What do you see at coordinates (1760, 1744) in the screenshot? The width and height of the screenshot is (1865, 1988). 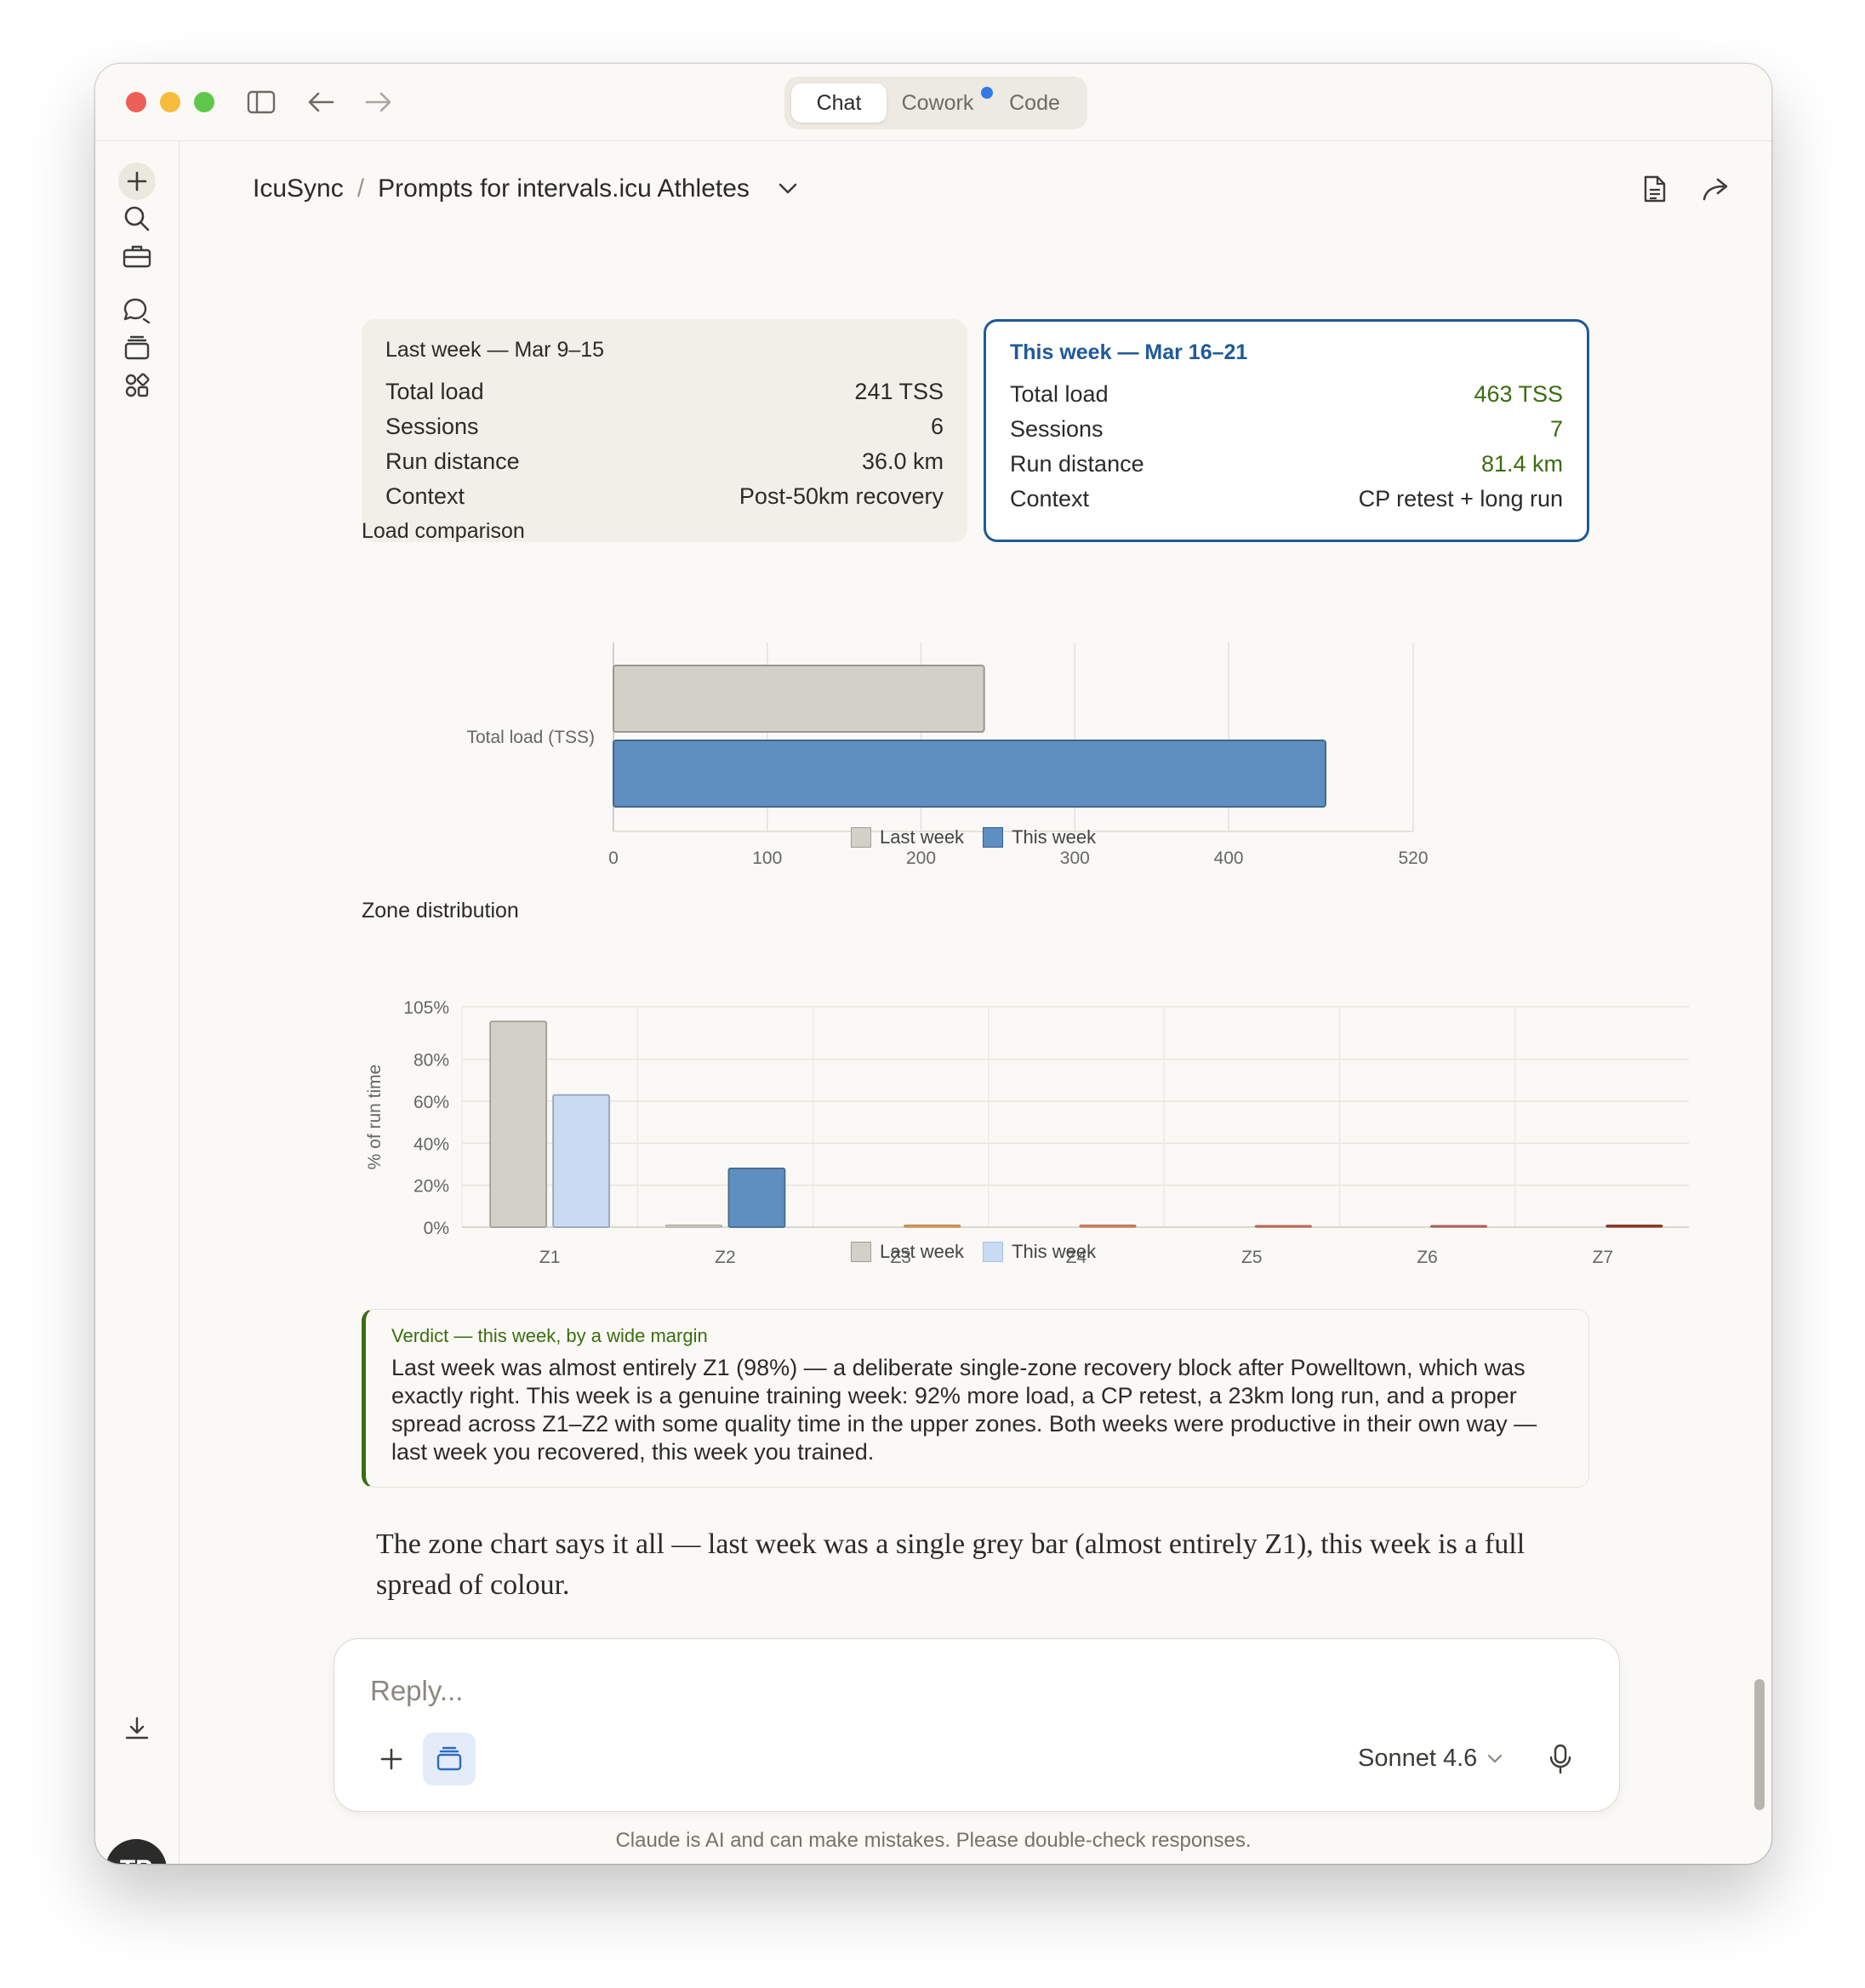 I see `scrollbar` at bounding box center [1760, 1744].